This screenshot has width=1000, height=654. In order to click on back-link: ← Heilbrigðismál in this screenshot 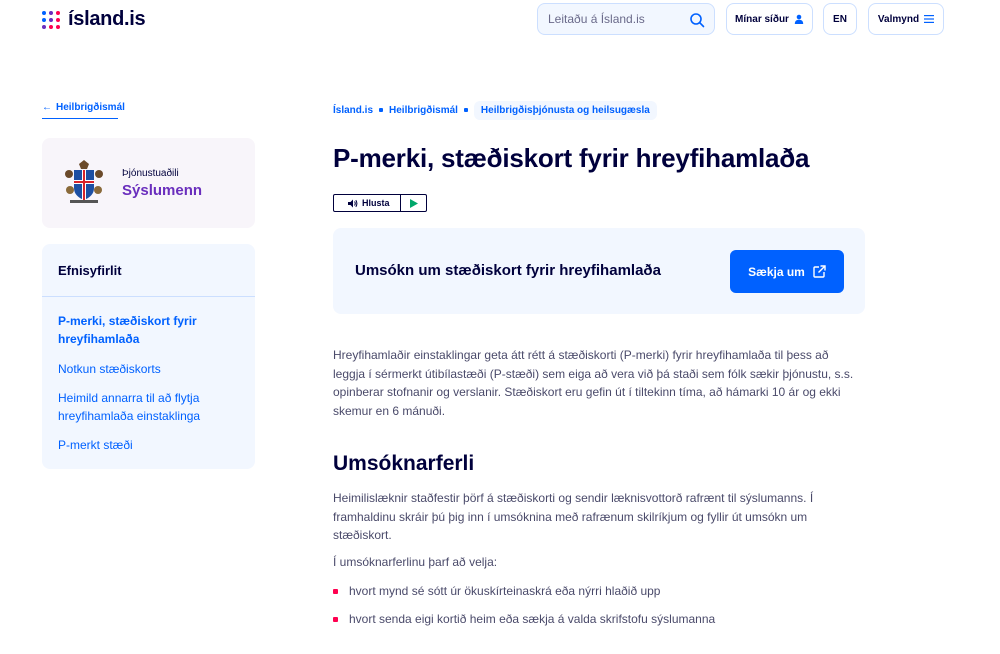, I will do `click(83, 110)`.